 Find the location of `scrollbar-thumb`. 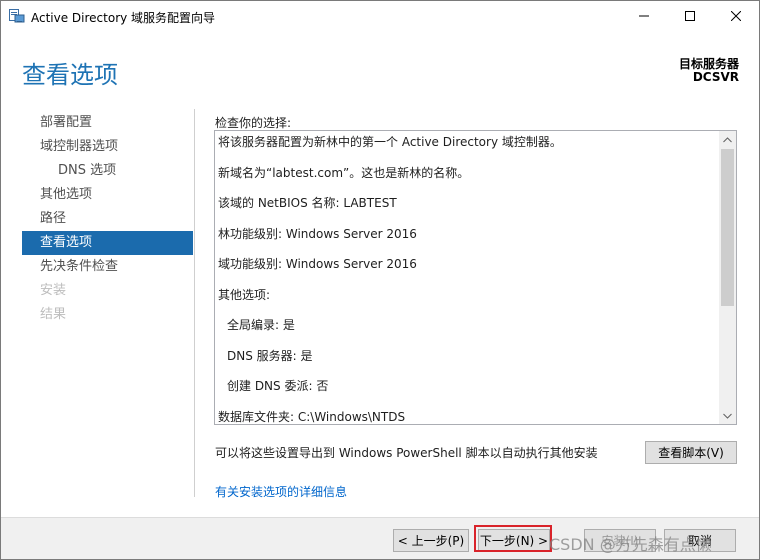

scrollbar-thumb is located at coordinates (727, 227).